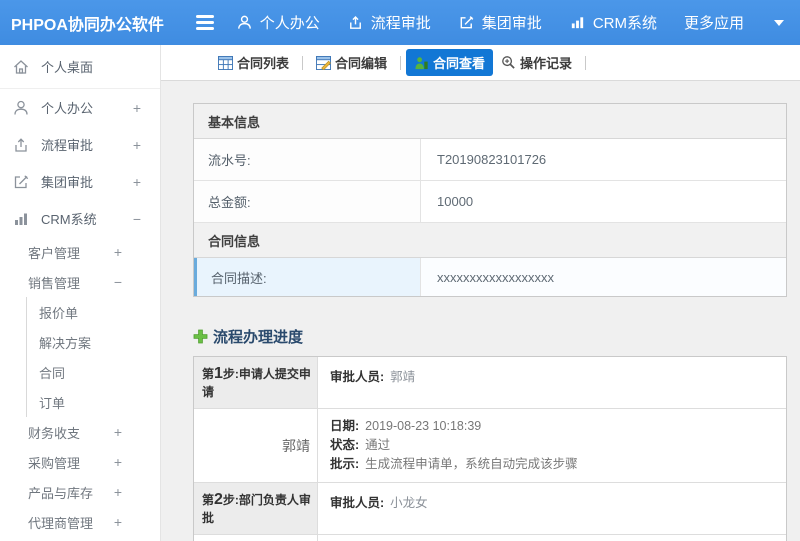 The image size is (800, 541). Describe the element at coordinates (779, 22) in the screenshot. I see `caret-down-icon` at that location.